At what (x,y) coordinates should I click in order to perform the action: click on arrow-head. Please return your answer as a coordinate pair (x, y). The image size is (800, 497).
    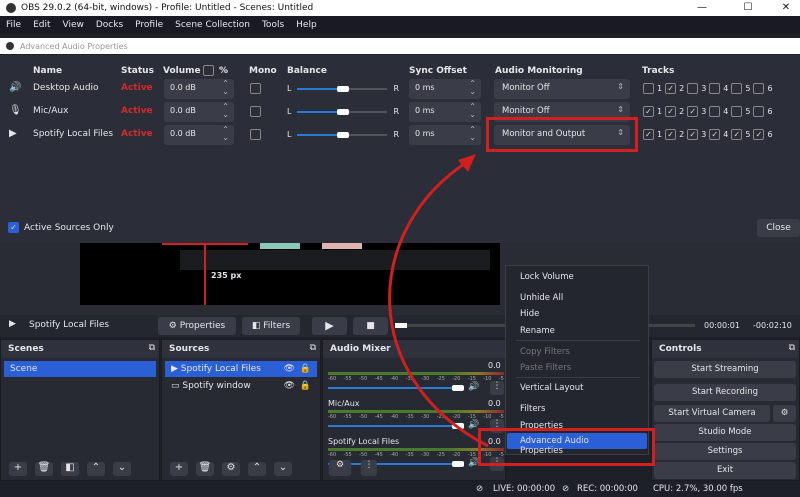
    Looking at the image, I should click on (467, 163).